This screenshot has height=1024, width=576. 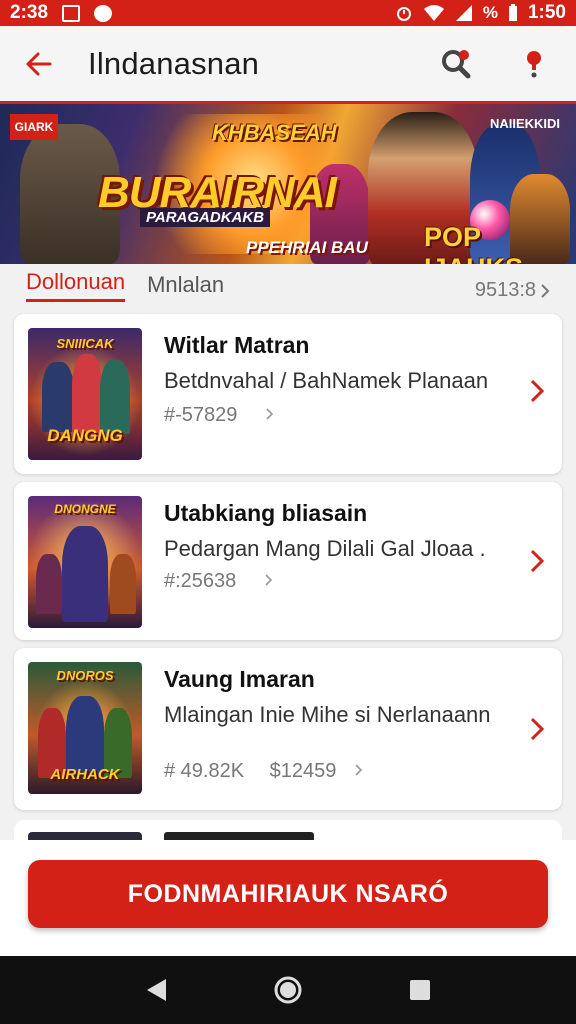 What do you see at coordinates (200, 581) in the screenshot?
I see `card-meta-value: #:25638` at bounding box center [200, 581].